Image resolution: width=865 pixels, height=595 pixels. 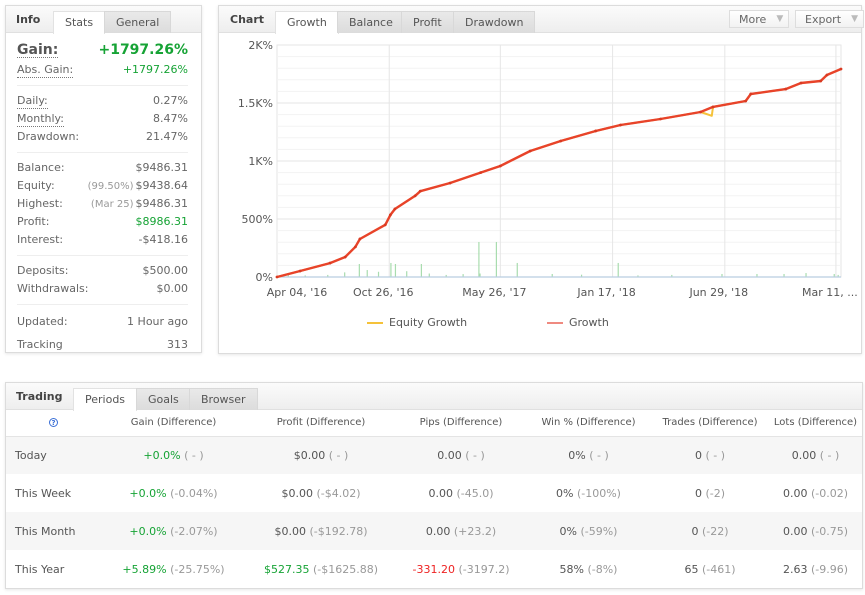 I want to click on table-cell: +0.0% (-2.07%), so click(x=173, y=531).